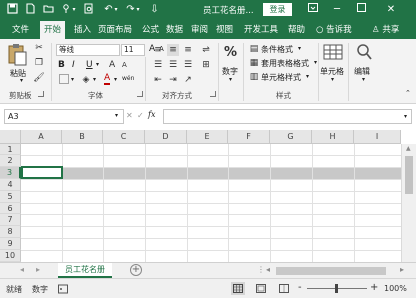  I want to click on tab-home: 开始, so click(53, 30).